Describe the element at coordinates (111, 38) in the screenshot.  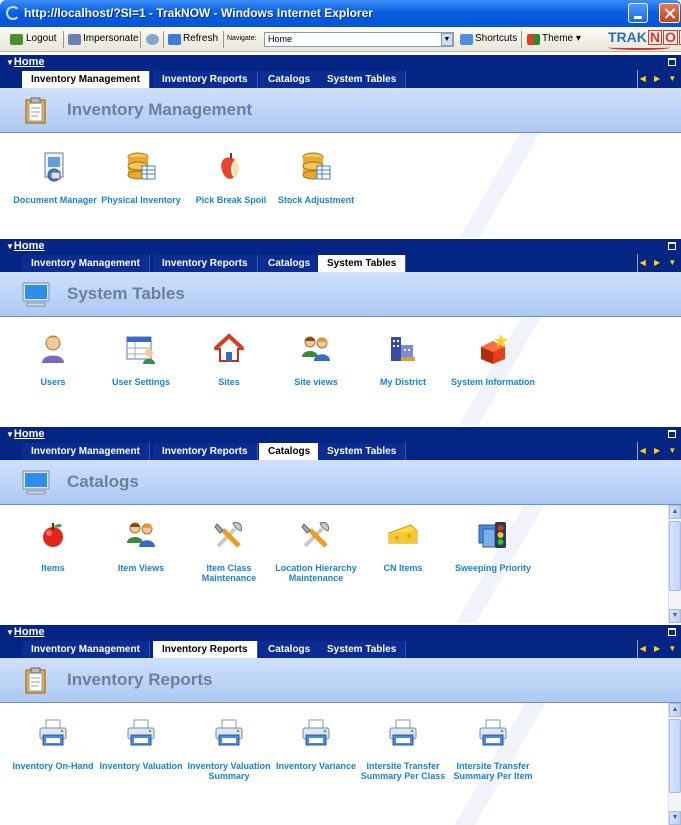
I see `impersonate-button: Impersonate` at that location.